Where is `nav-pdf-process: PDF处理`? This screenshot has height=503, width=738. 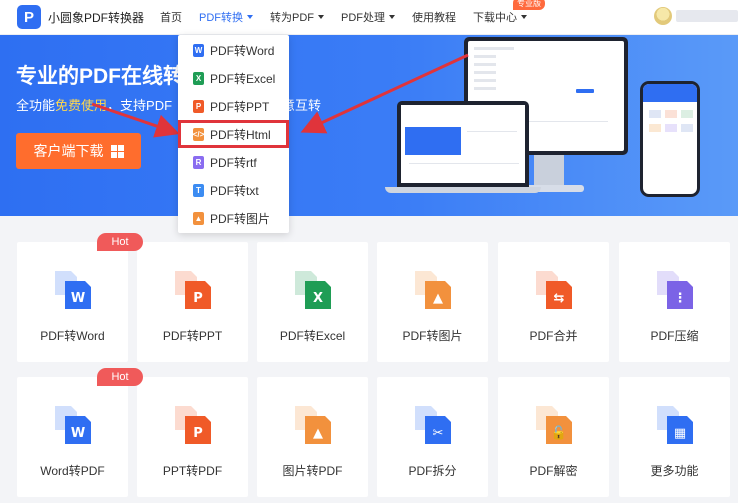
nav-pdf-process: PDF处理 is located at coordinates (368, 17).